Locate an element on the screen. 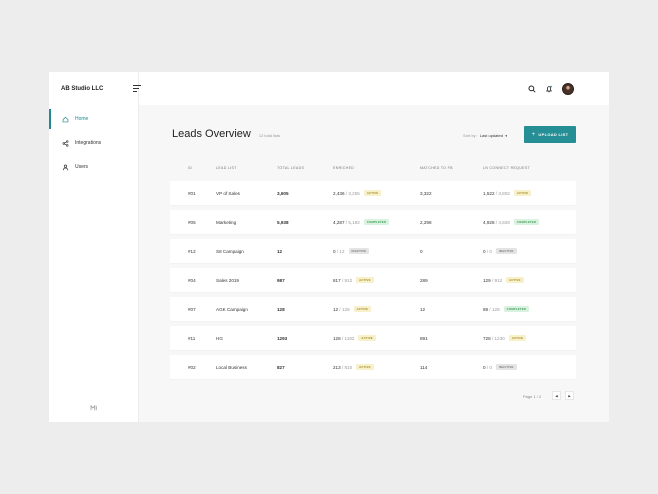  ln-total: / 128 is located at coordinates (494, 309).